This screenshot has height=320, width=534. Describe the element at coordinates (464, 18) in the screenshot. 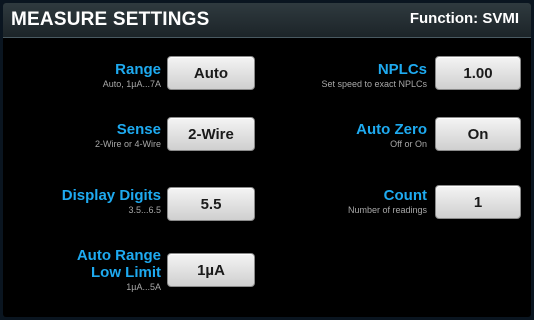

I see `function-indicator: Function: SVMI` at that location.